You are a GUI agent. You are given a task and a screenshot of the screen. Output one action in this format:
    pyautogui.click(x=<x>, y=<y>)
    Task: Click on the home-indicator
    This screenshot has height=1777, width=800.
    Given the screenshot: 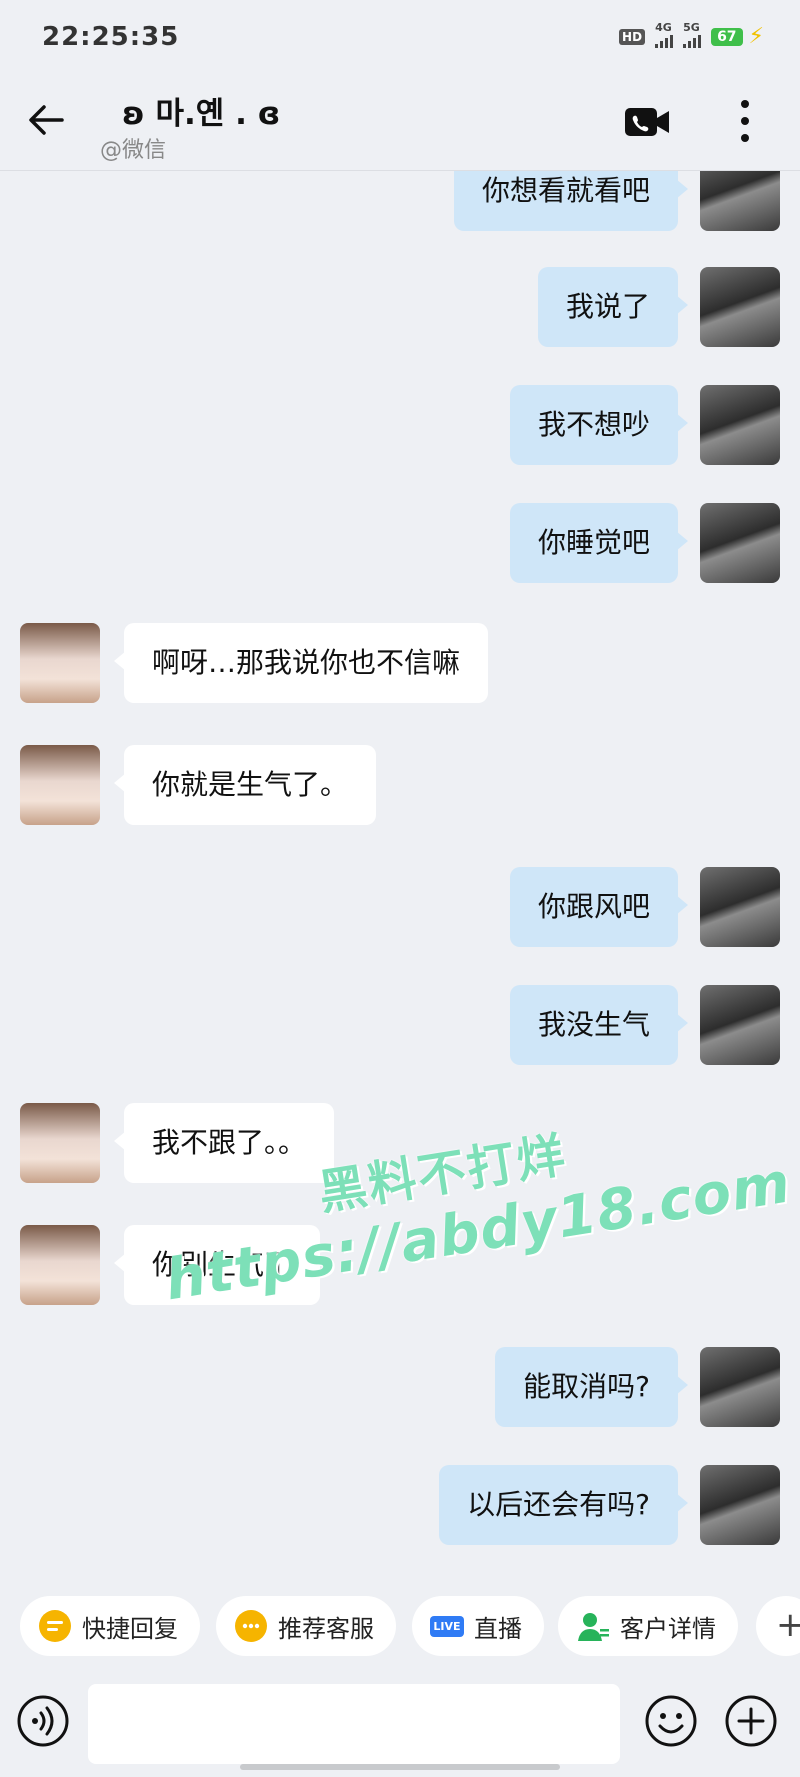 What is the action you would take?
    pyautogui.click(x=400, y=1767)
    